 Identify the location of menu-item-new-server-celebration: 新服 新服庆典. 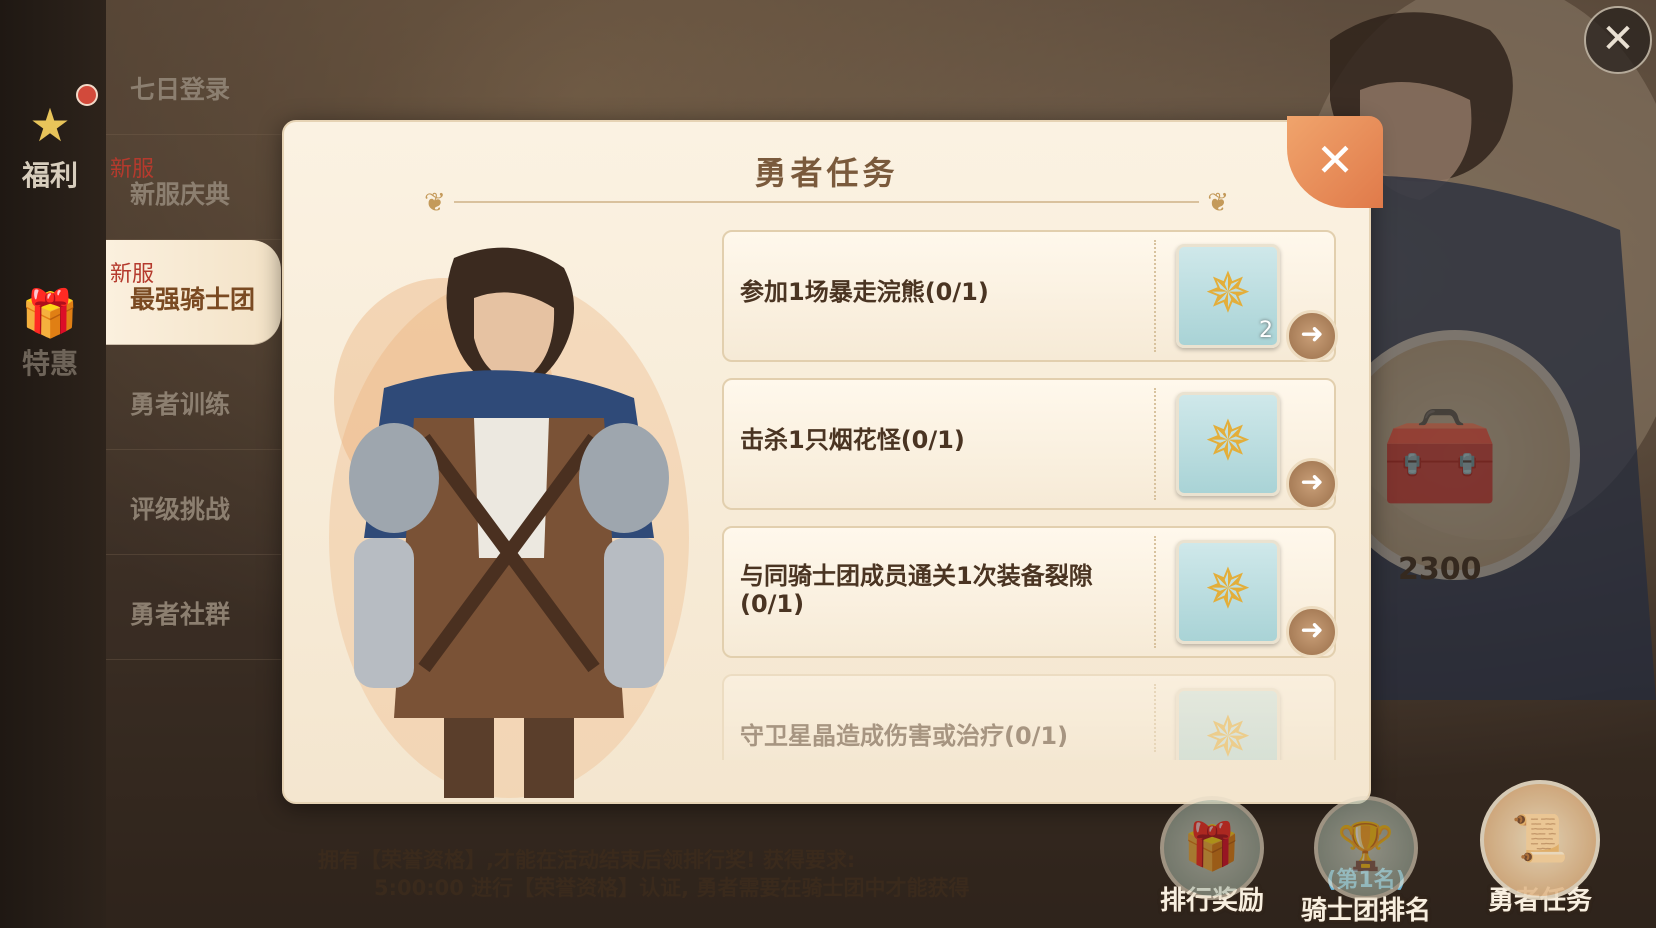
(193, 187).